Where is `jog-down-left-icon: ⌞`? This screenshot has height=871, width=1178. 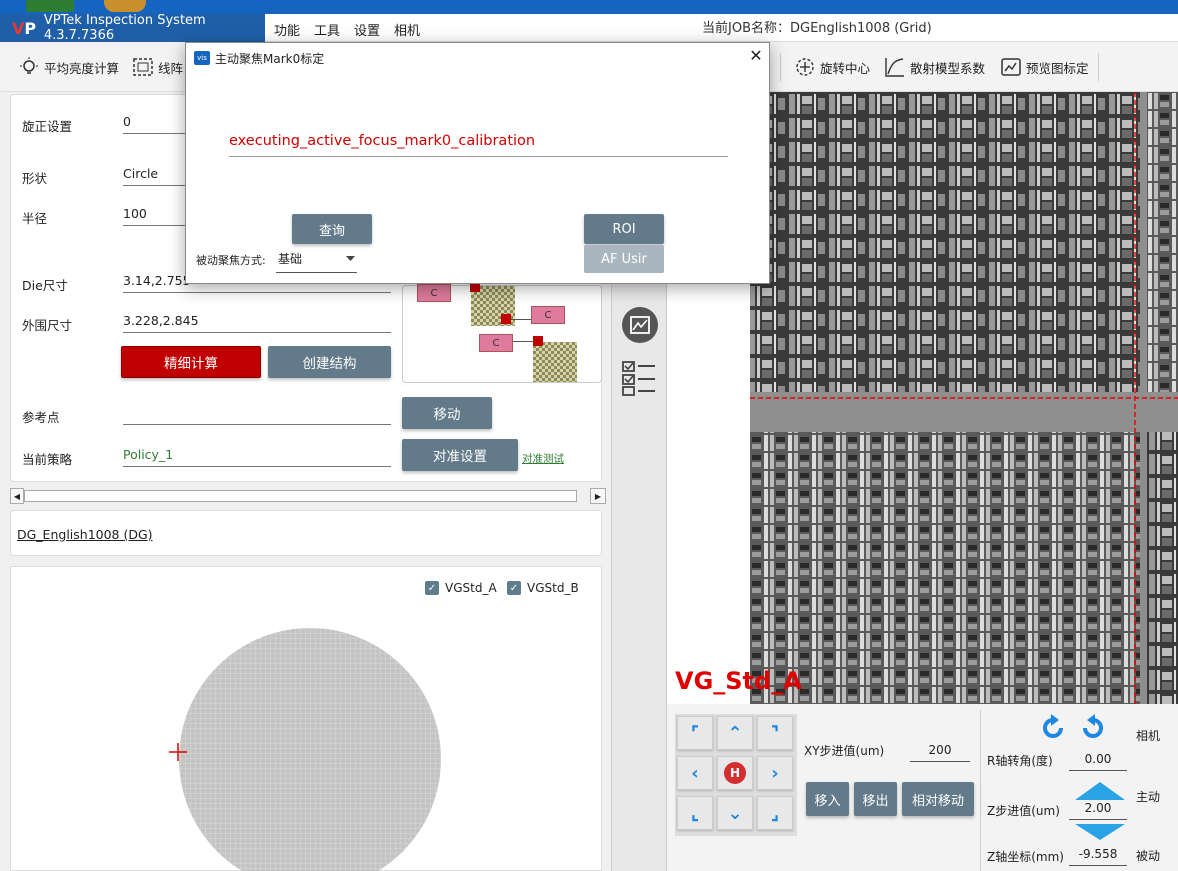
jog-down-left-icon: ⌞ is located at coordinates (695, 813).